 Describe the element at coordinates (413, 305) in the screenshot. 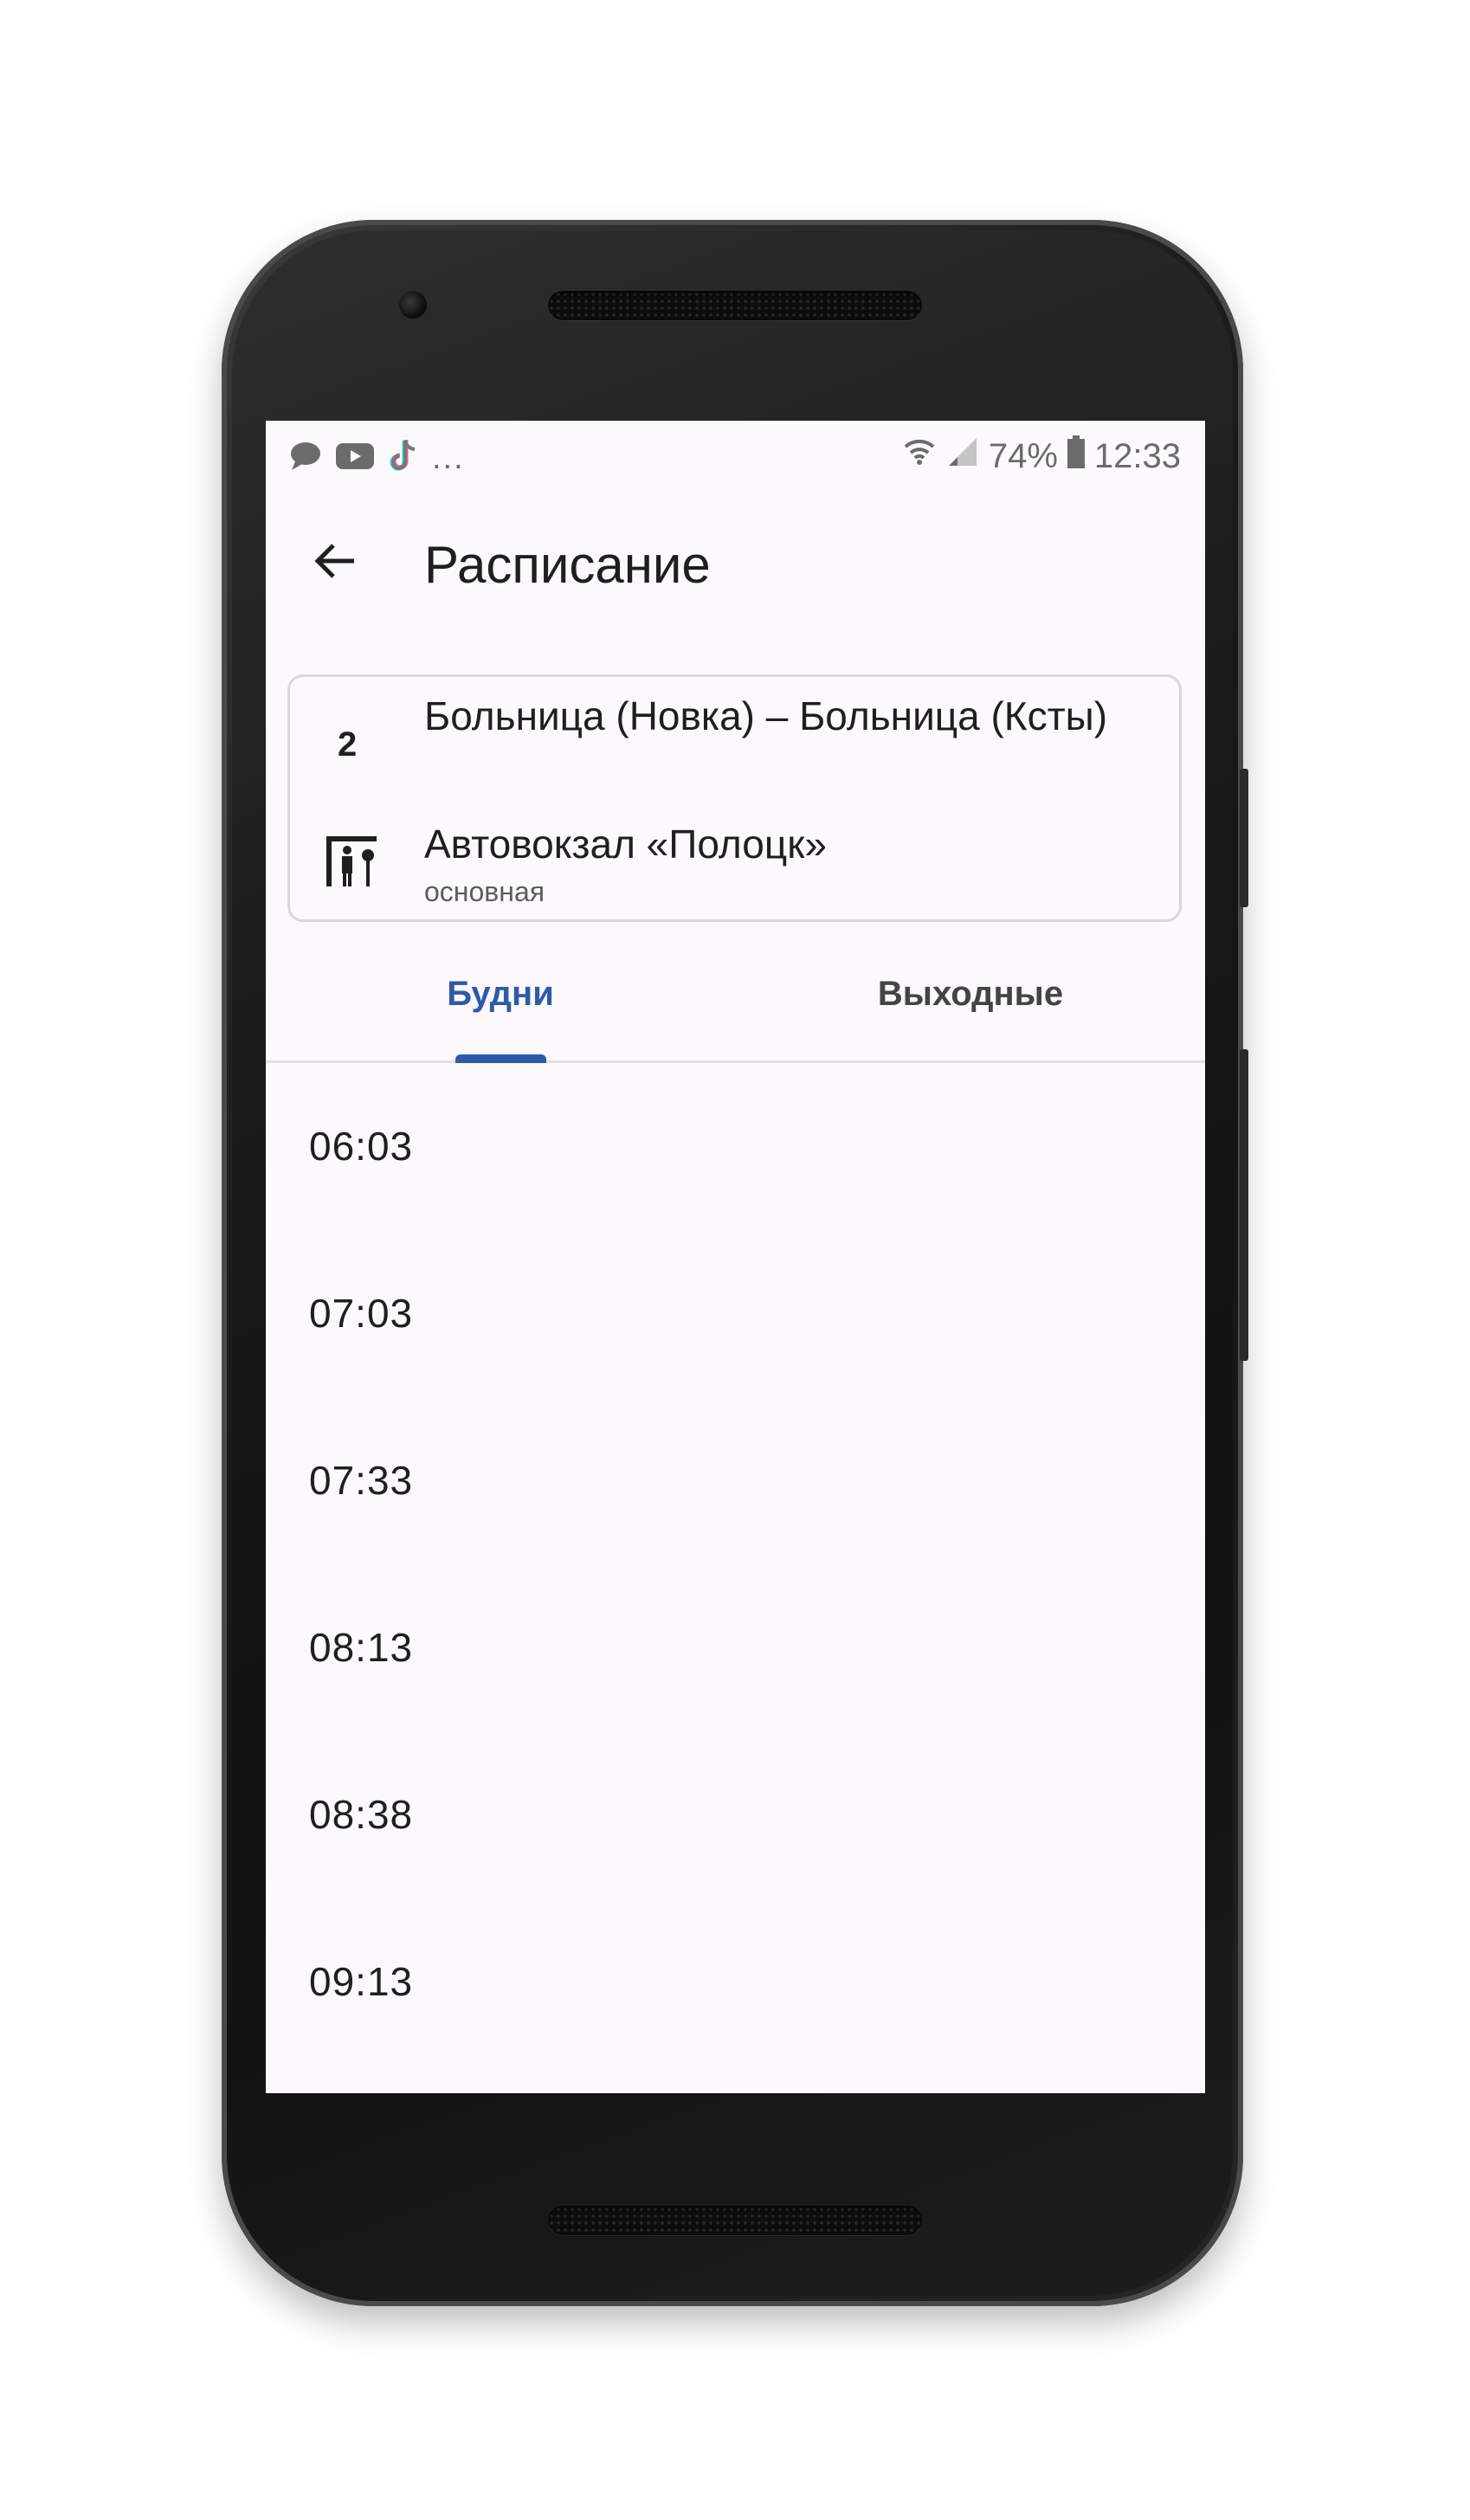

I see `front-camera` at that location.